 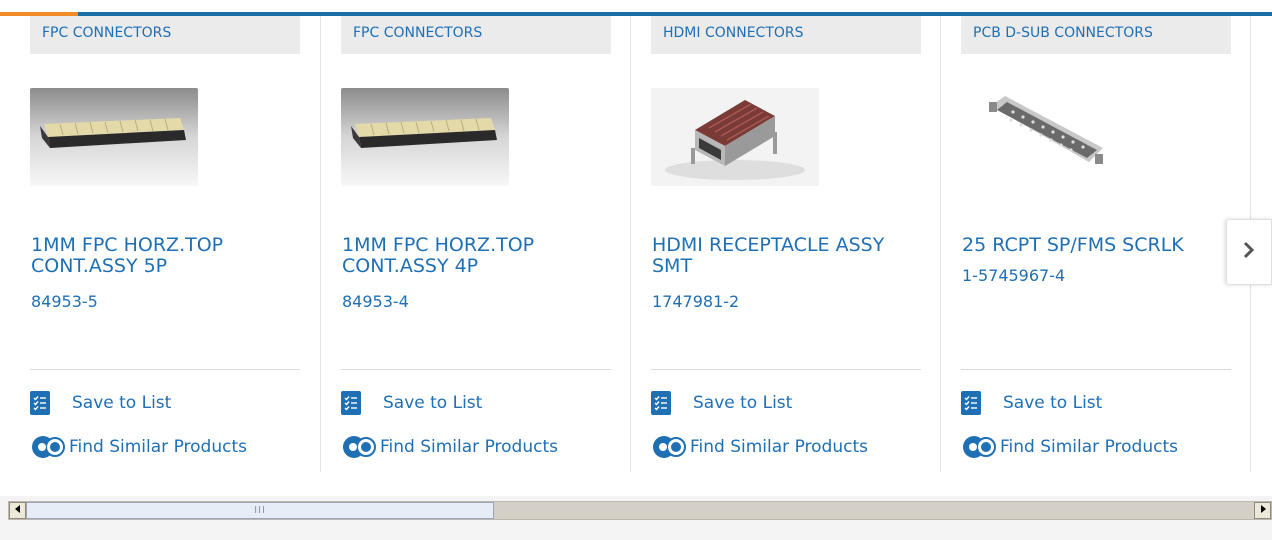 I want to click on product-title: HDMI RECEPTACLE ASSY SMT, so click(x=786, y=256).